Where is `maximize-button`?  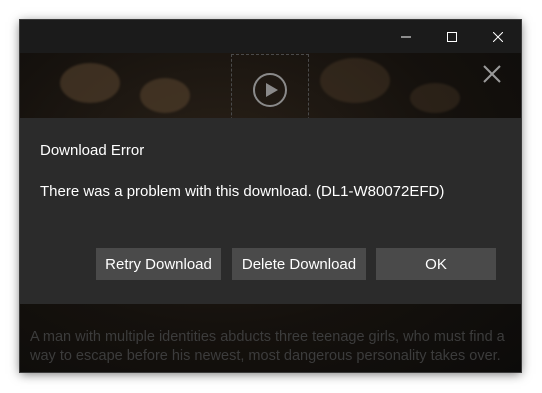 maximize-button is located at coordinates (452, 36).